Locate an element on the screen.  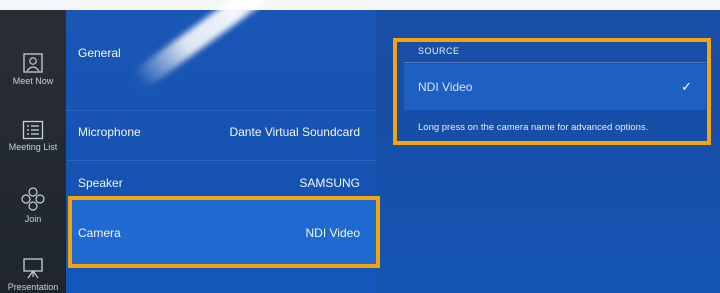
sidebar-item-label: Meet Now is located at coordinates (33, 81).